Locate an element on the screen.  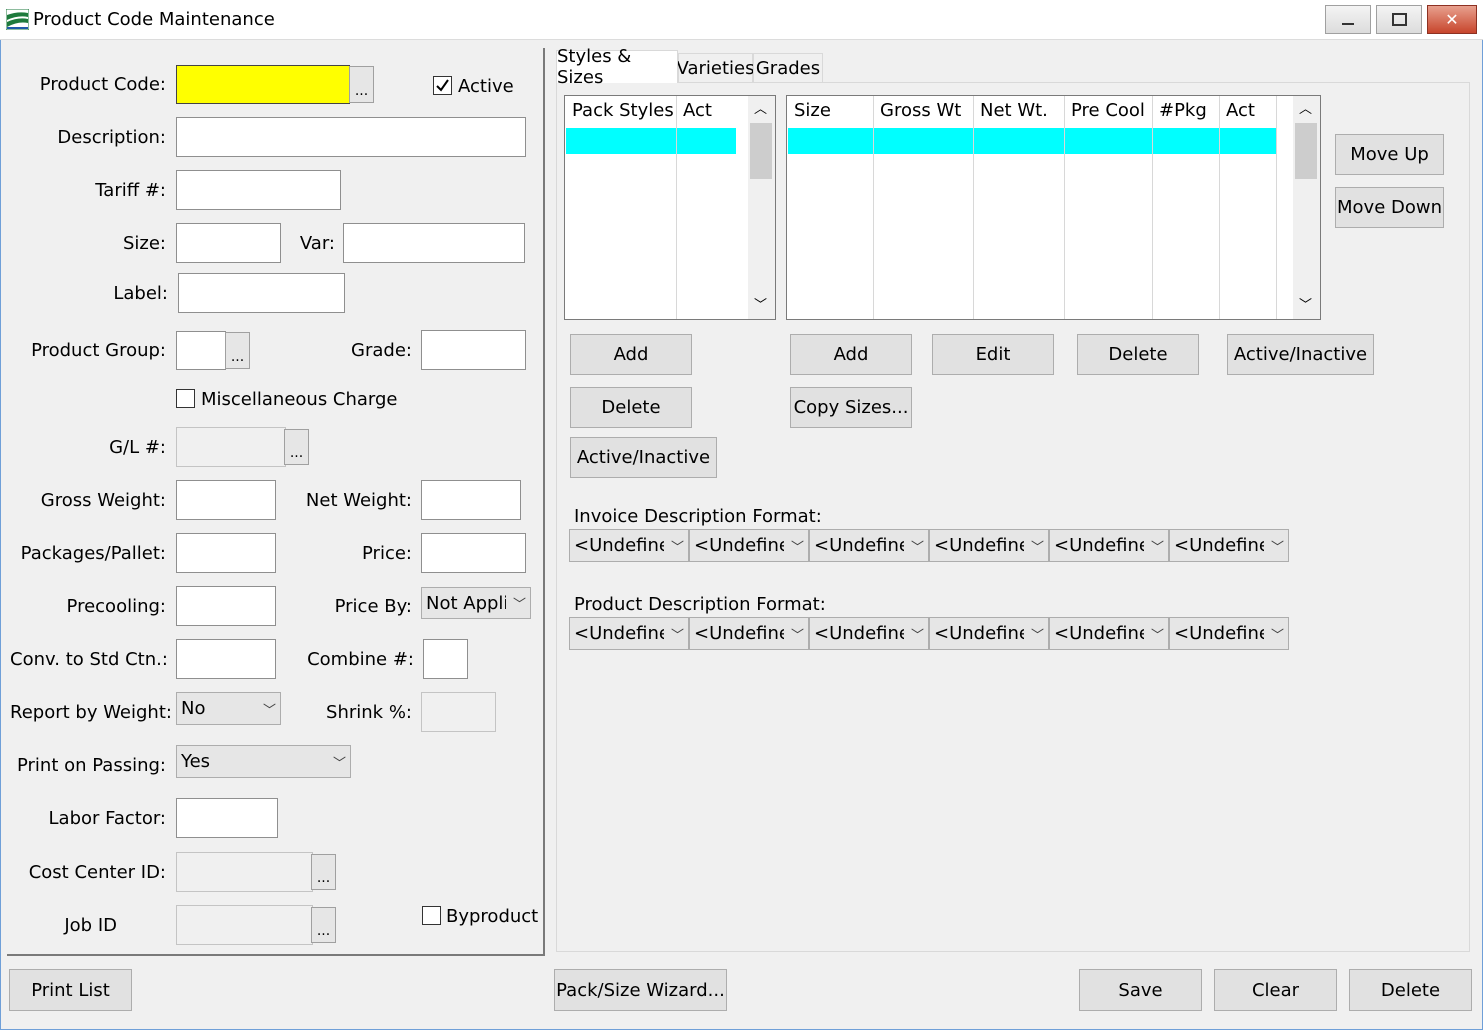
report-weight-select: No ﹀ is located at coordinates (228, 708).